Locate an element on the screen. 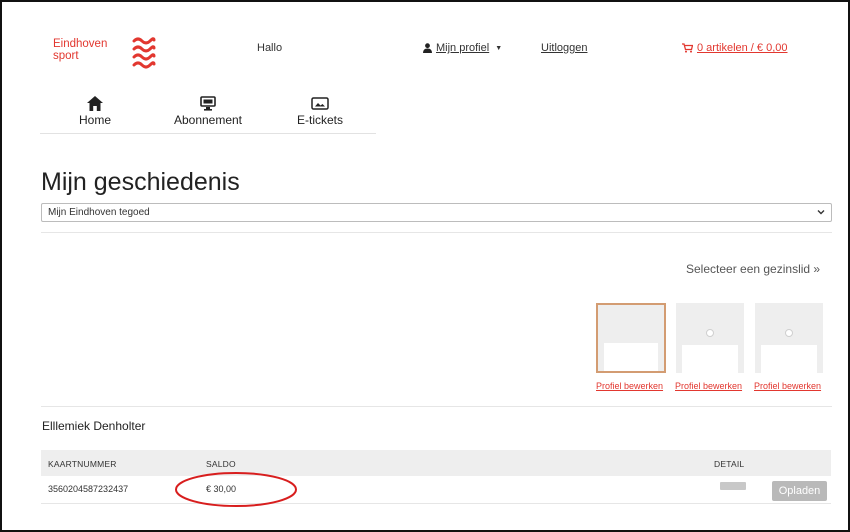 The height and width of the screenshot is (532, 850). page-title: Mijn geschiedenis is located at coordinates (140, 182).